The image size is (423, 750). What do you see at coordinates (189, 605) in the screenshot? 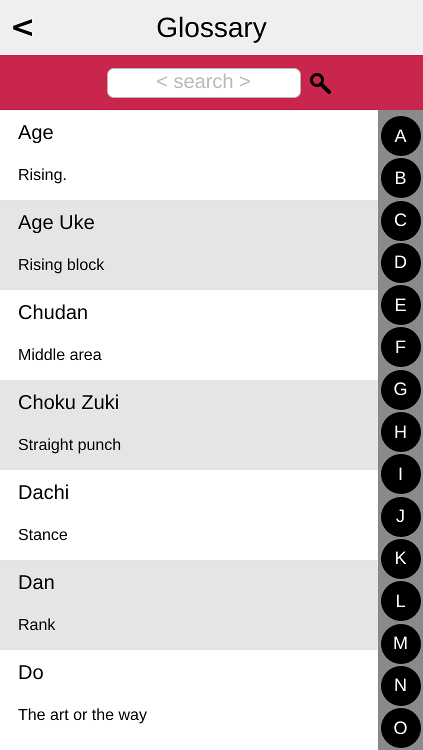
I see `glossary-row: Dan Rank` at bounding box center [189, 605].